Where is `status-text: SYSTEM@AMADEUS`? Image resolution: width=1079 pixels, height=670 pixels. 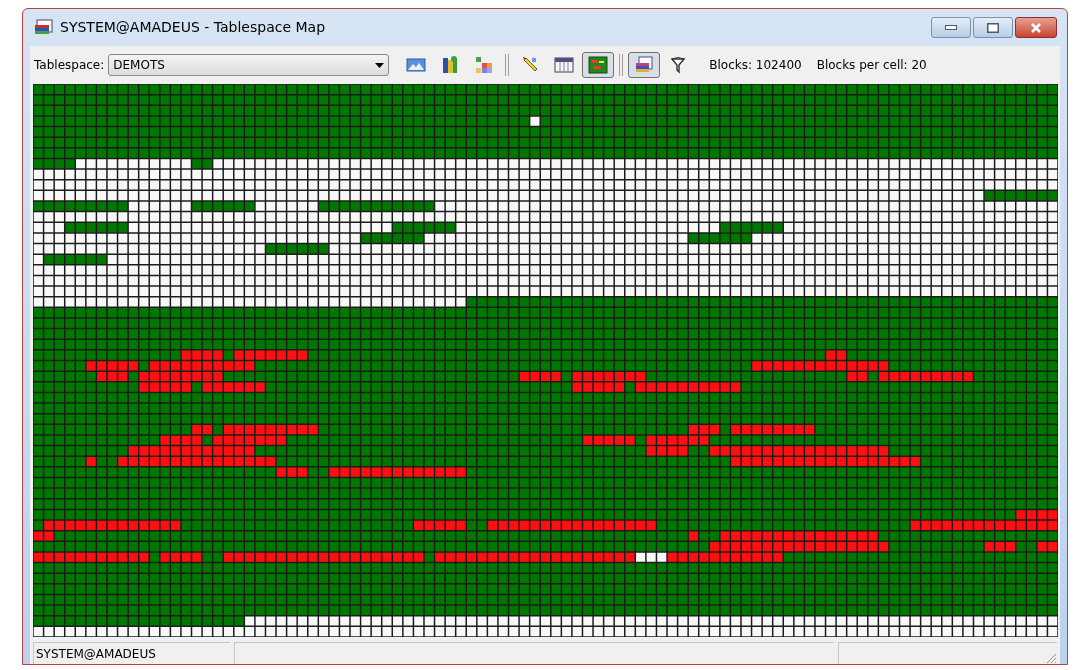 status-text: SYSTEM@AMADEUS is located at coordinates (96, 654).